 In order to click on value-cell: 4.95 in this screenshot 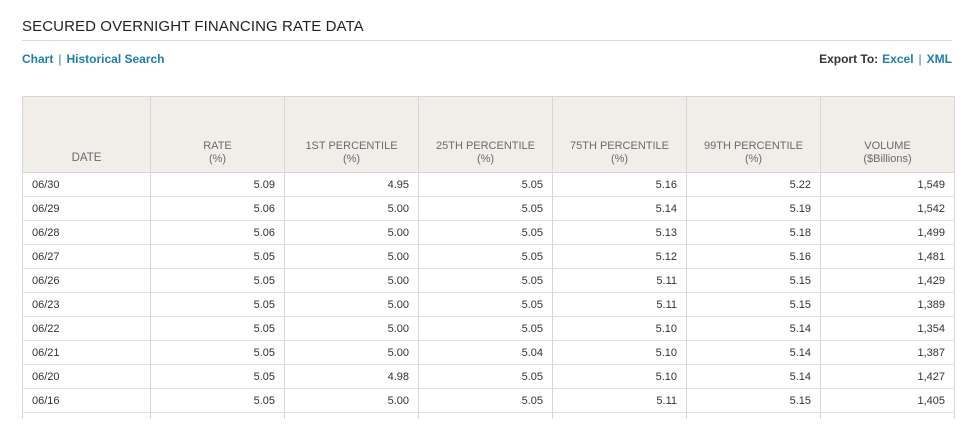, I will do `click(351, 184)`.